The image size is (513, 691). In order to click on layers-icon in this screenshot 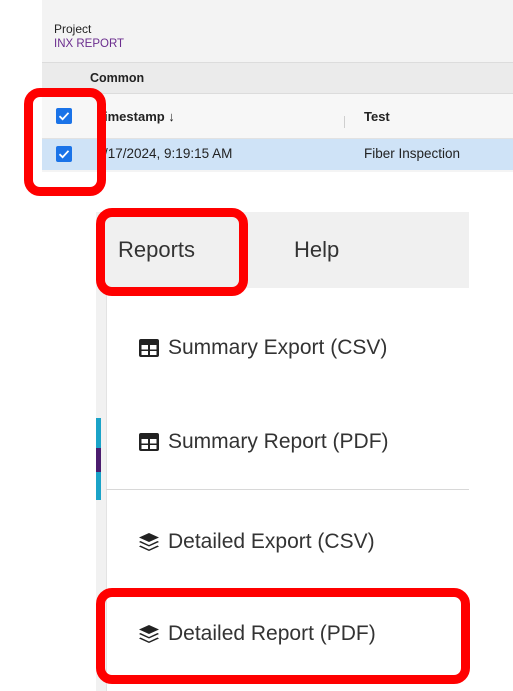, I will do `click(149, 542)`.